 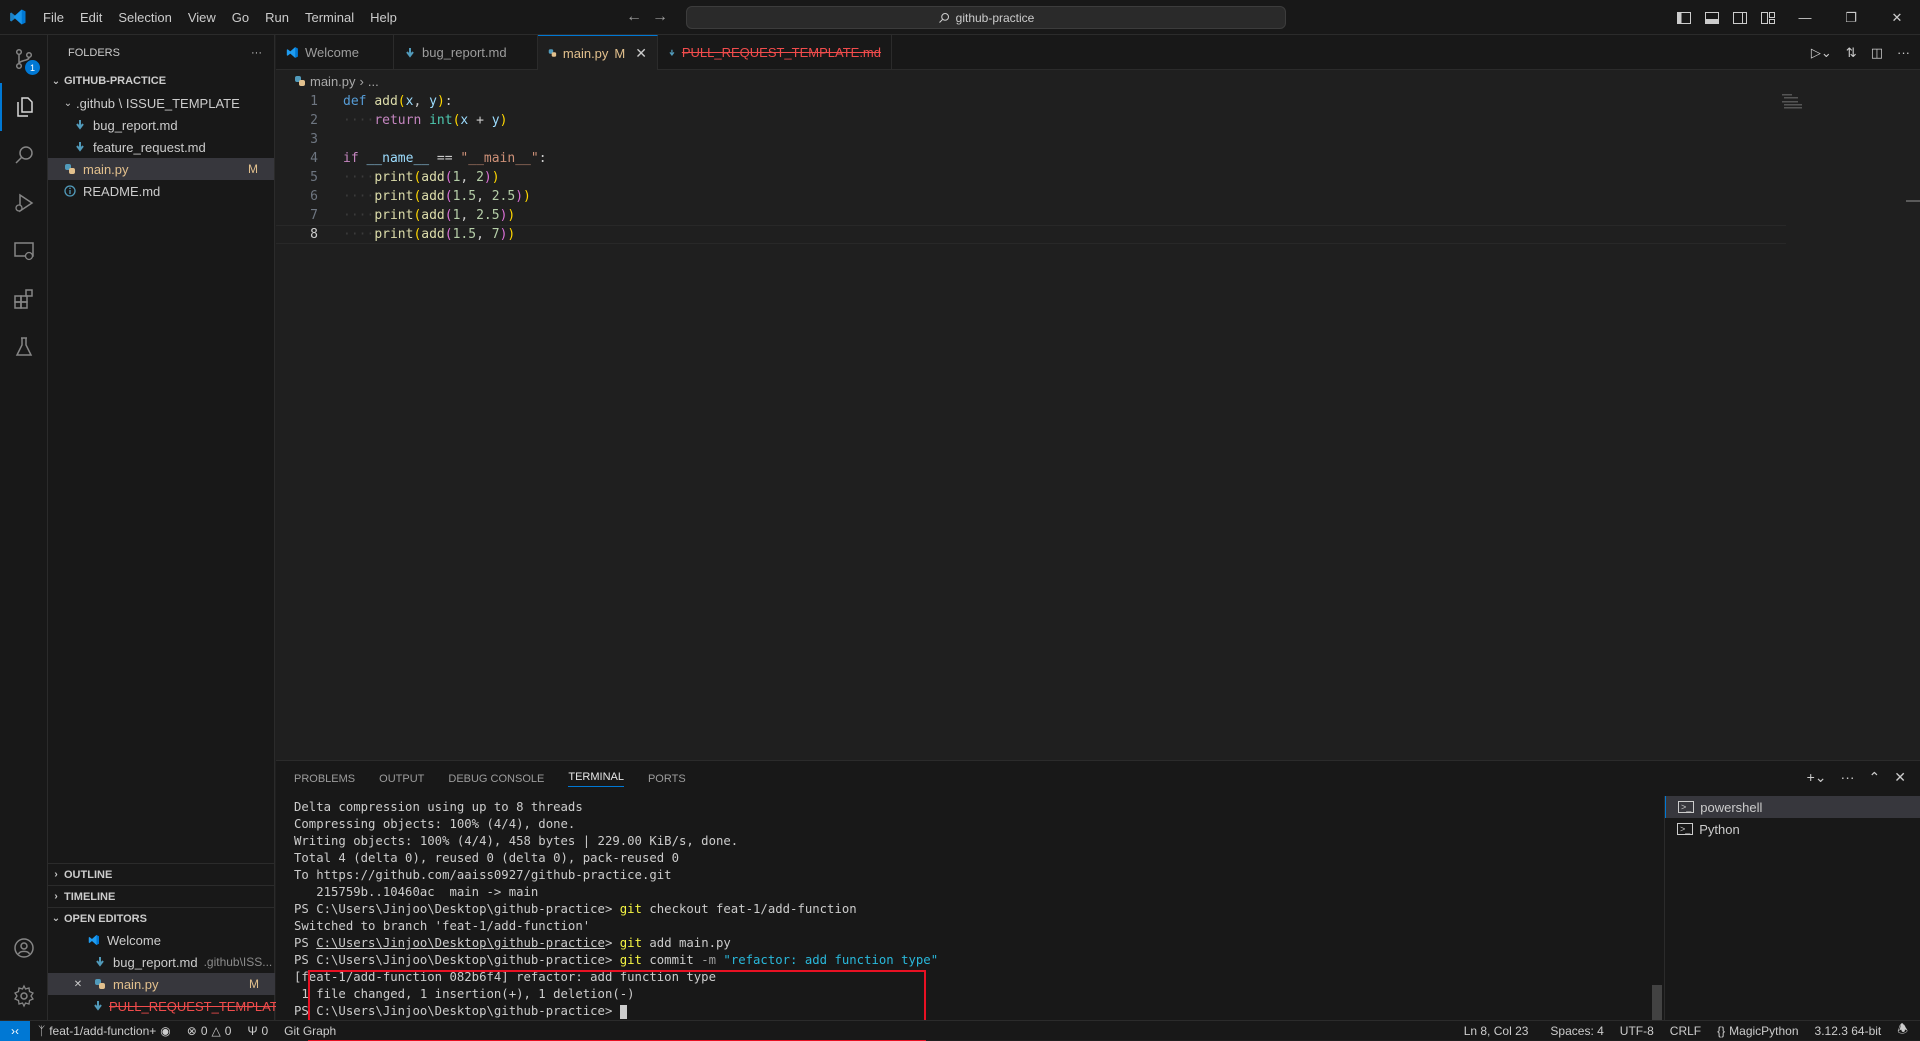 What do you see at coordinates (1848, 1031) in the screenshot?
I see `python-interpreter: 3.12.3 64-bit` at bounding box center [1848, 1031].